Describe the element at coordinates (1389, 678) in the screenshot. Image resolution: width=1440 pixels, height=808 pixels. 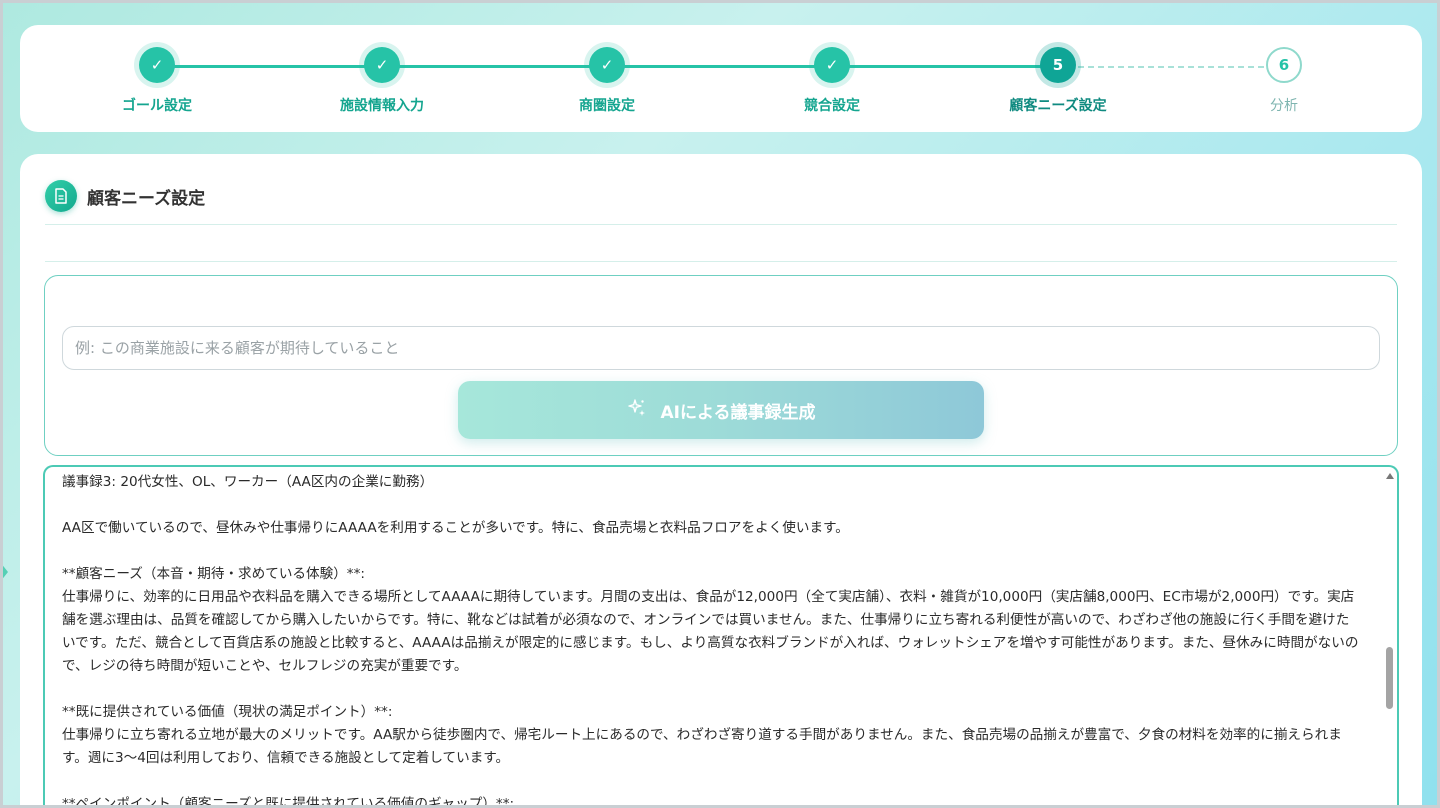
I see `scroll-thumb` at that location.